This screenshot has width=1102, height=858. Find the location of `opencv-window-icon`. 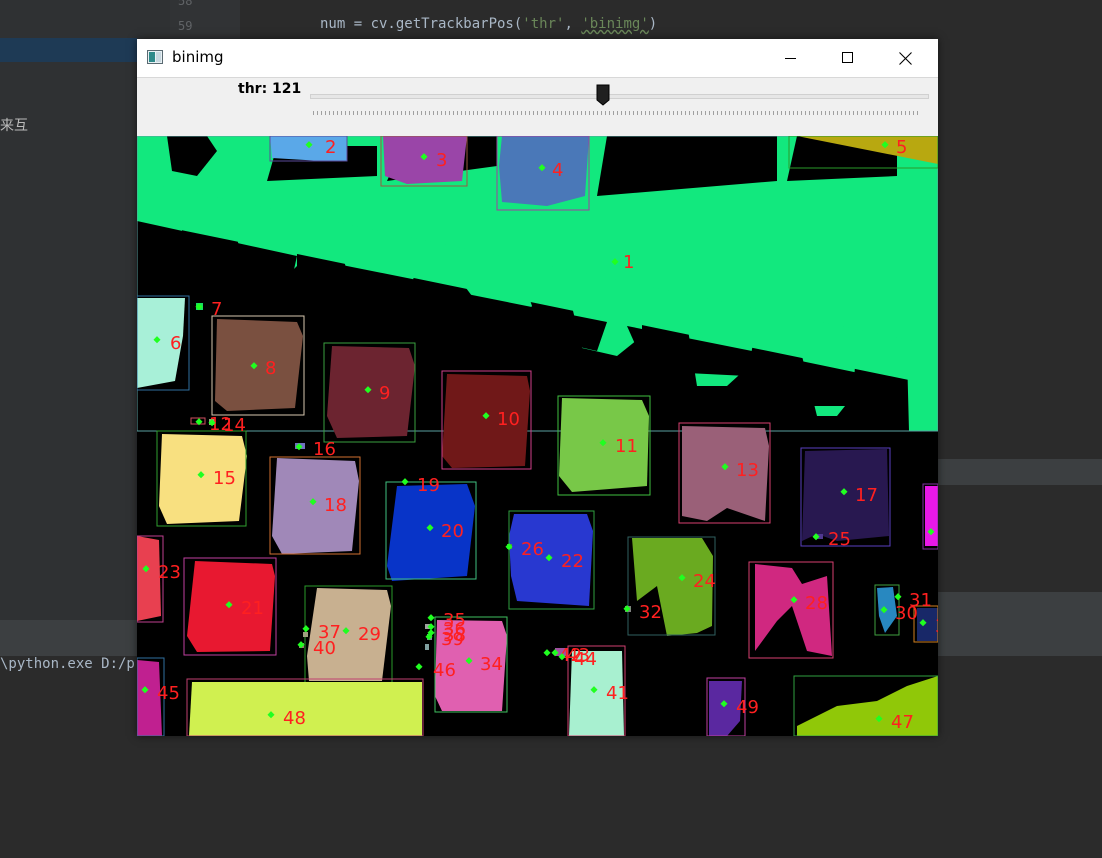

opencv-window-icon is located at coordinates (155, 57).